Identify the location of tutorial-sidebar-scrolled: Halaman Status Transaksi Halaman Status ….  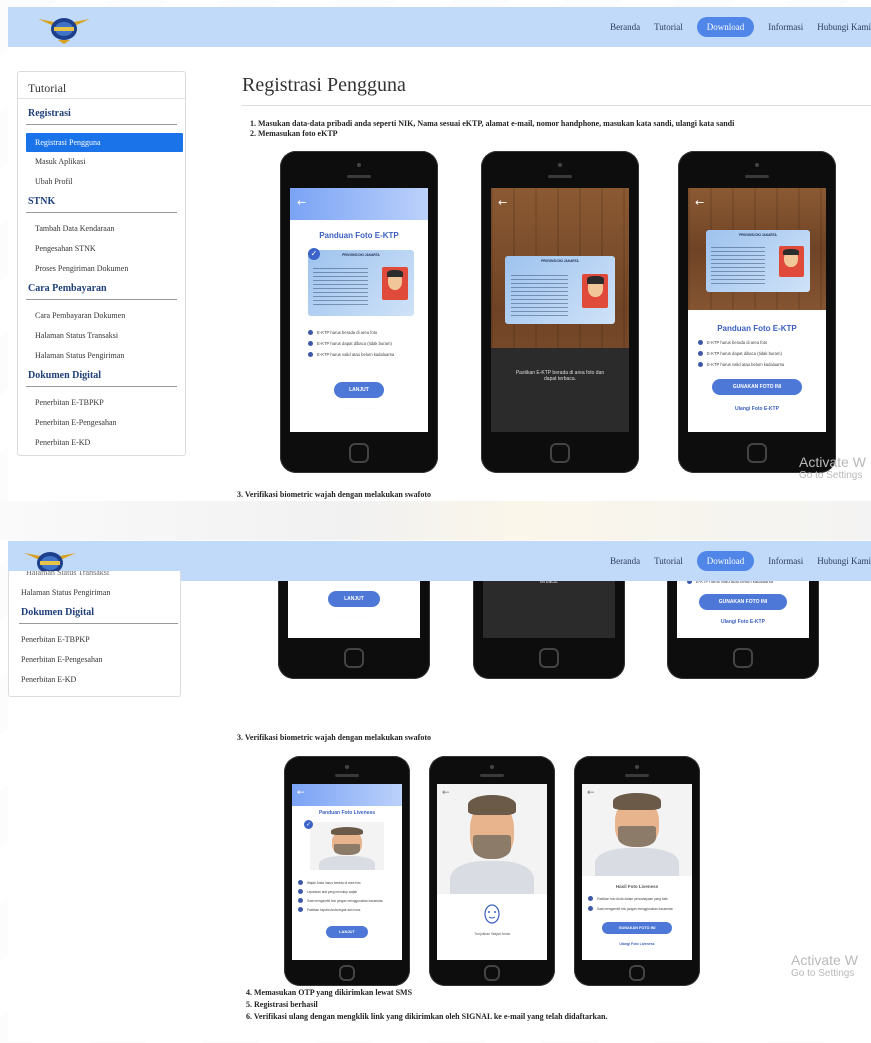
(94, 634).